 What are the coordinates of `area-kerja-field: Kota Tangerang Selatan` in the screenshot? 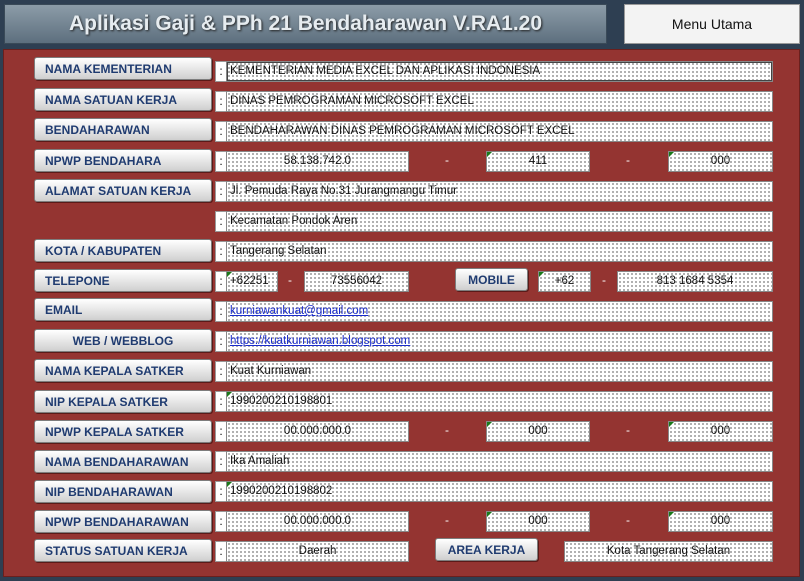 It's located at (668, 551).